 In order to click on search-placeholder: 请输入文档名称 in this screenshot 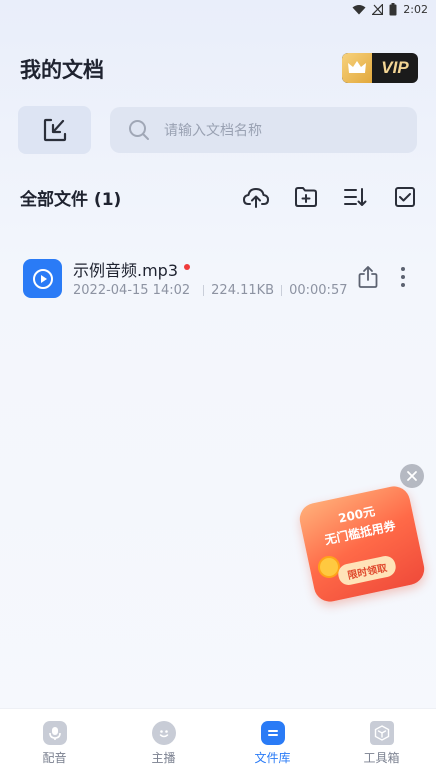, I will do `click(213, 131)`.